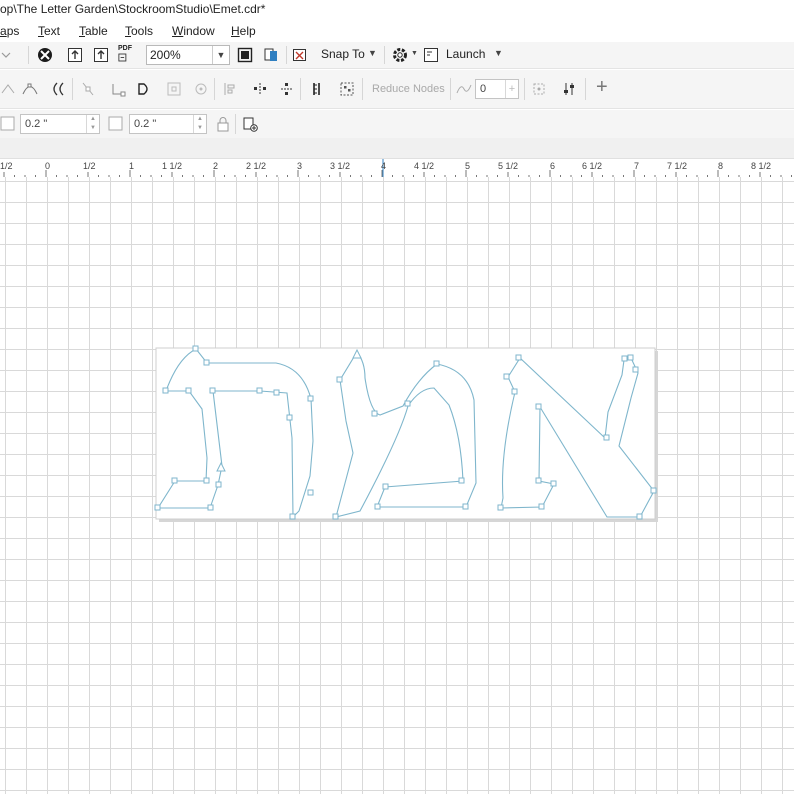  I want to click on node-sliders-icon, so click(569, 89).